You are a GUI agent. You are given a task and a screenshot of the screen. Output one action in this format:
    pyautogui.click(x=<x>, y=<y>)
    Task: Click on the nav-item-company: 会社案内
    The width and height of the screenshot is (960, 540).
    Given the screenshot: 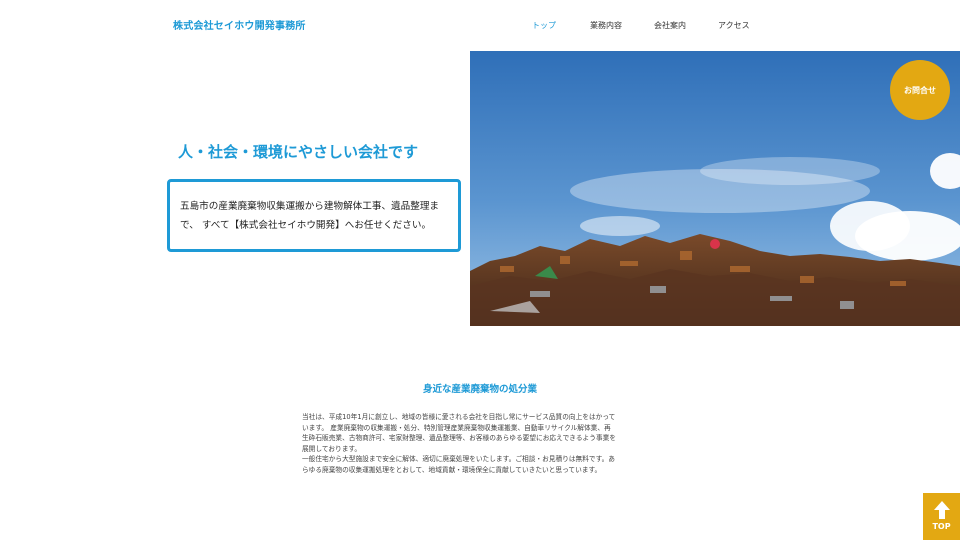 What is the action you would take?
    pyautogui.click(x=686, y=25)
    